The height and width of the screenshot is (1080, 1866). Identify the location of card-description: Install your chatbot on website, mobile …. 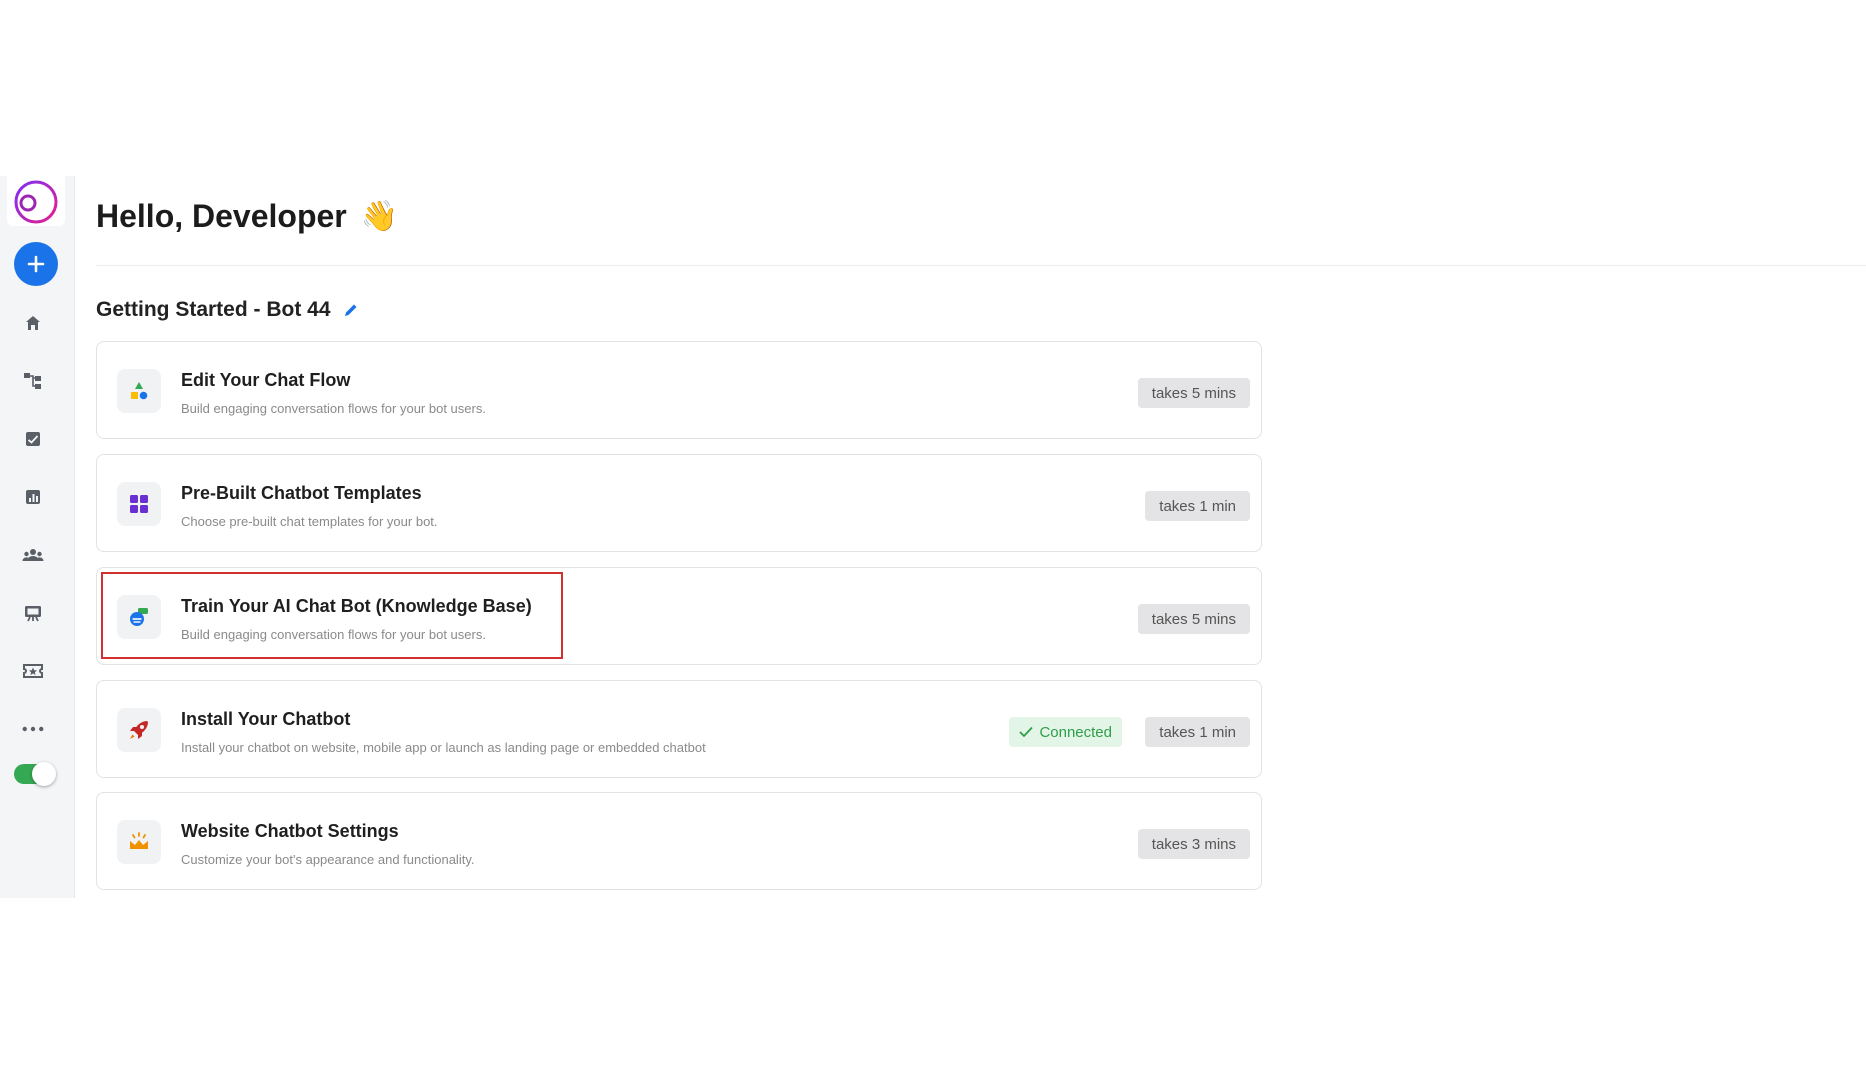
(443, 747).